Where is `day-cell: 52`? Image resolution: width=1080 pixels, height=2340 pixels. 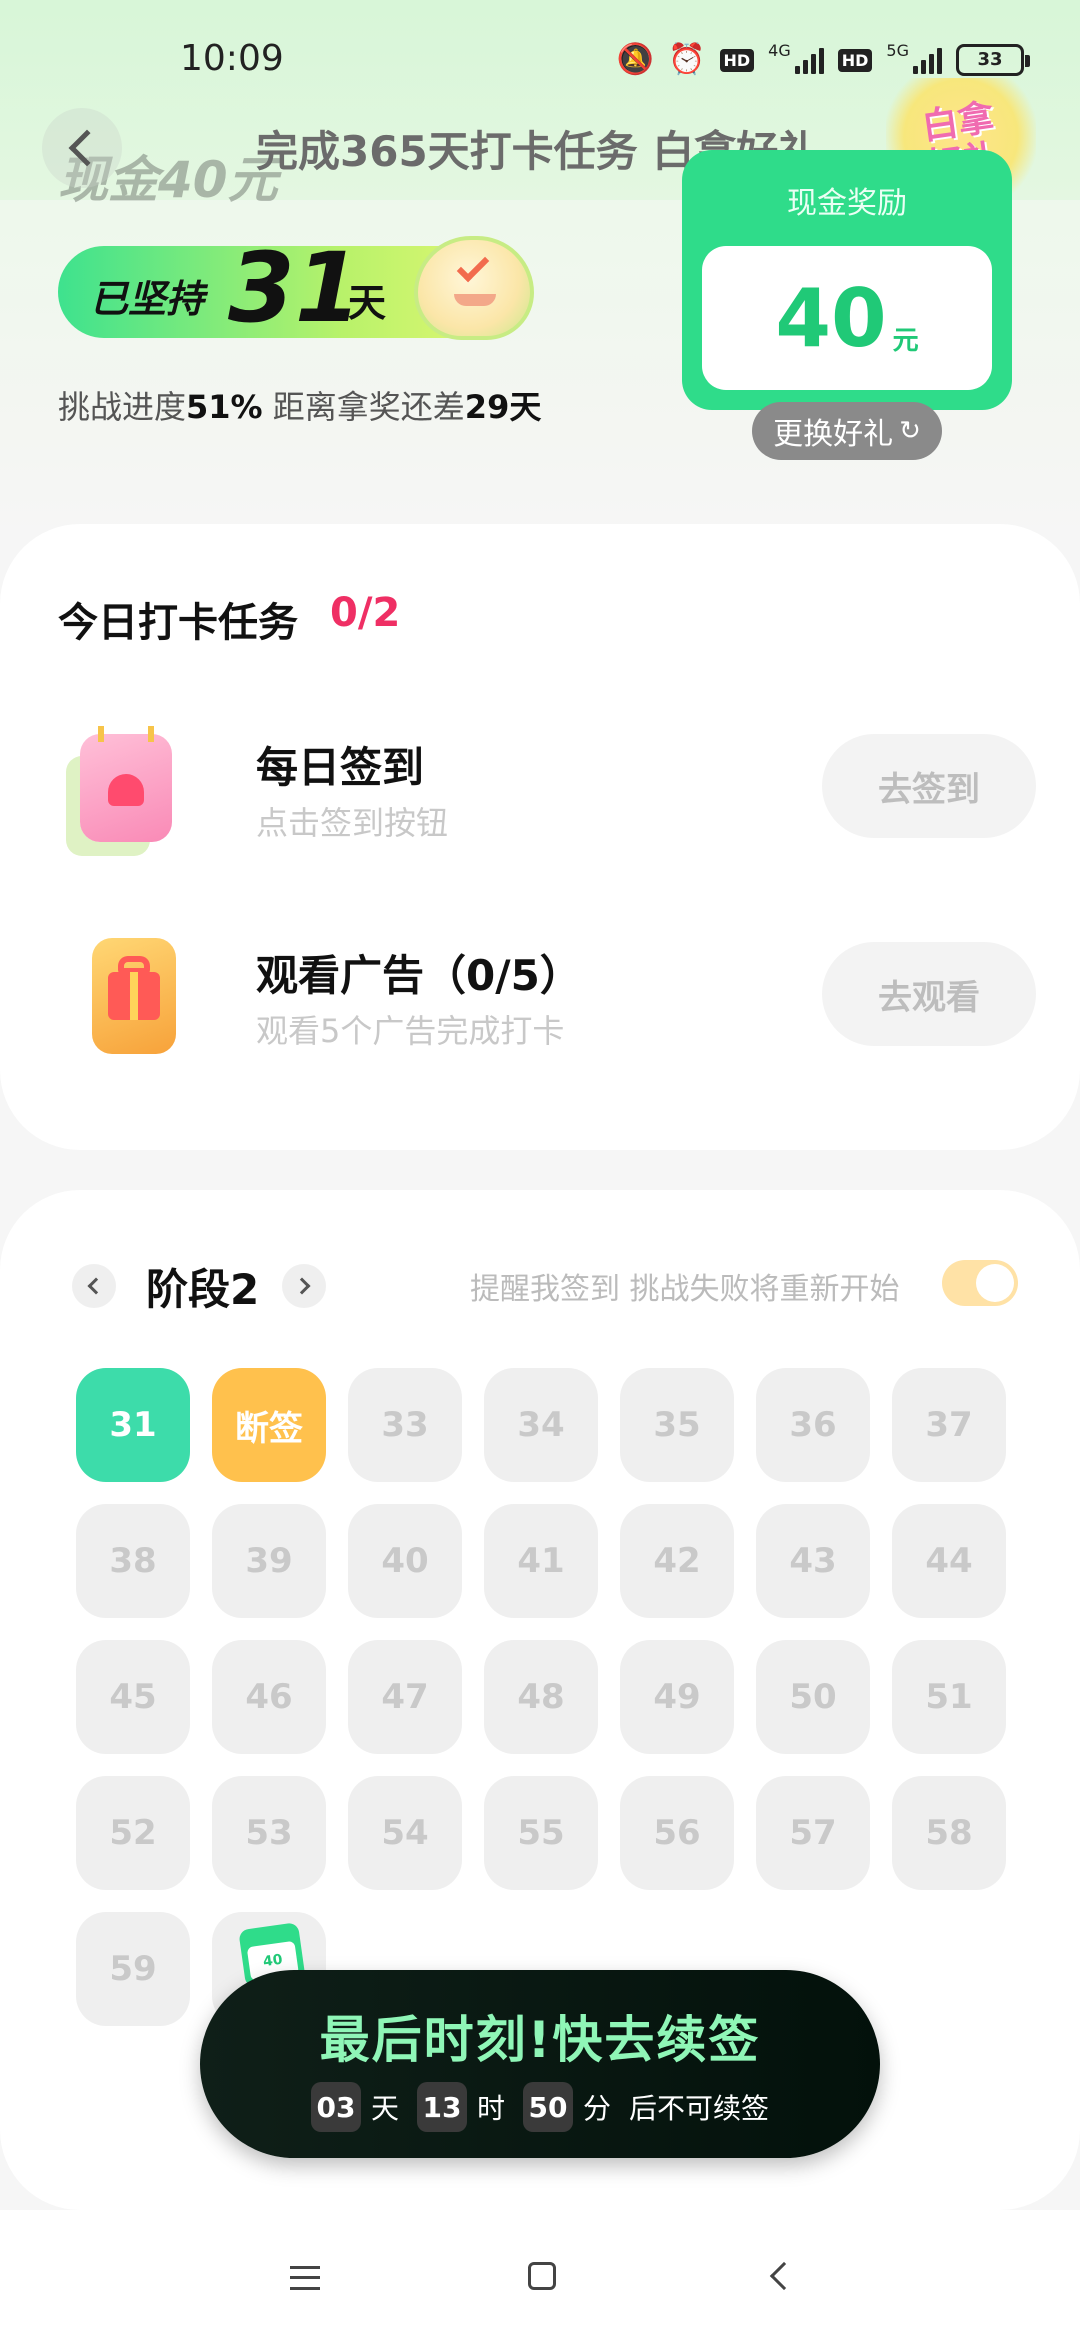 day-cell: 52 is located at coordinates (133, 1833).